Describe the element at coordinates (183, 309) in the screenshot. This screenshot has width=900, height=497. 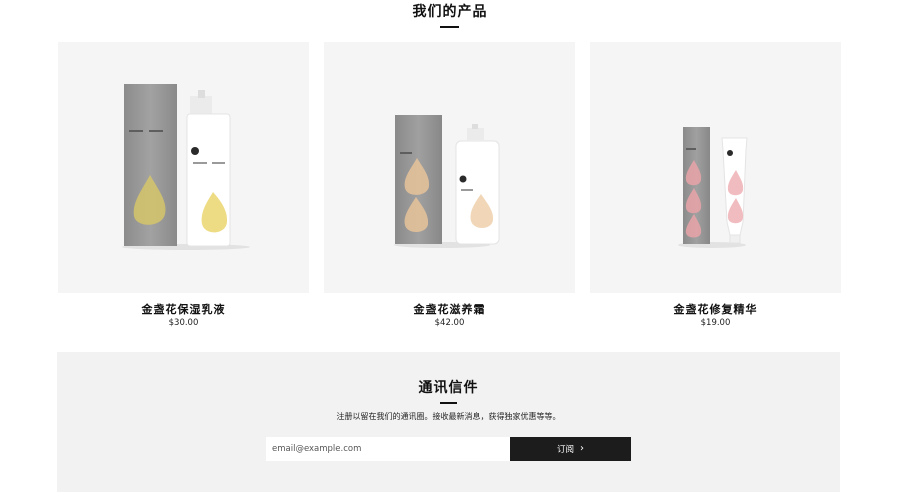
I see `product-name-1: 金盏花保湿乳液` at that location.